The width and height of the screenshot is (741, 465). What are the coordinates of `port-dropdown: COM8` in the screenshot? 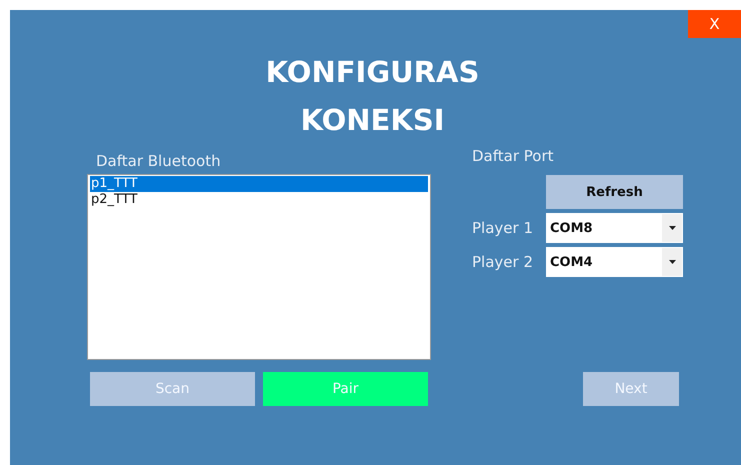 It's located at (614, 228).